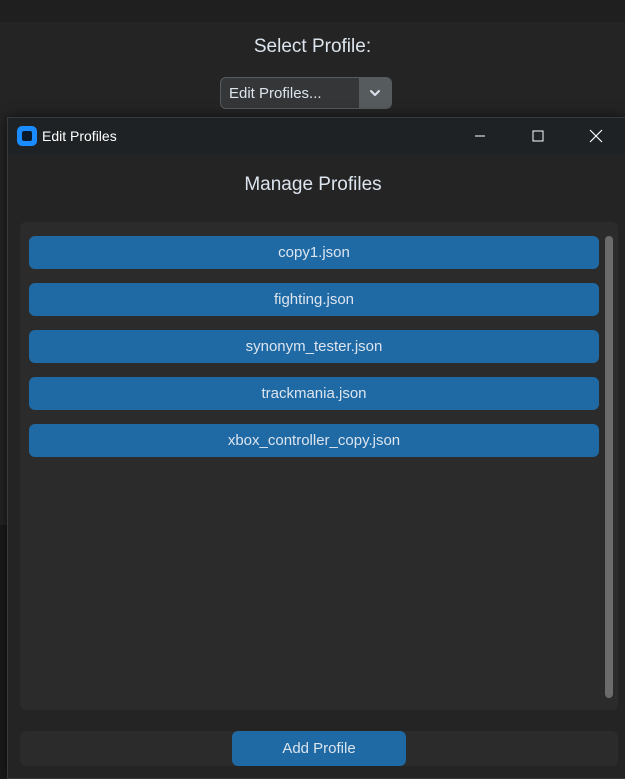 This screenshot has height=779, width=625. I want to click on window-titlebar: Edit Profiles, so click(316, 136).